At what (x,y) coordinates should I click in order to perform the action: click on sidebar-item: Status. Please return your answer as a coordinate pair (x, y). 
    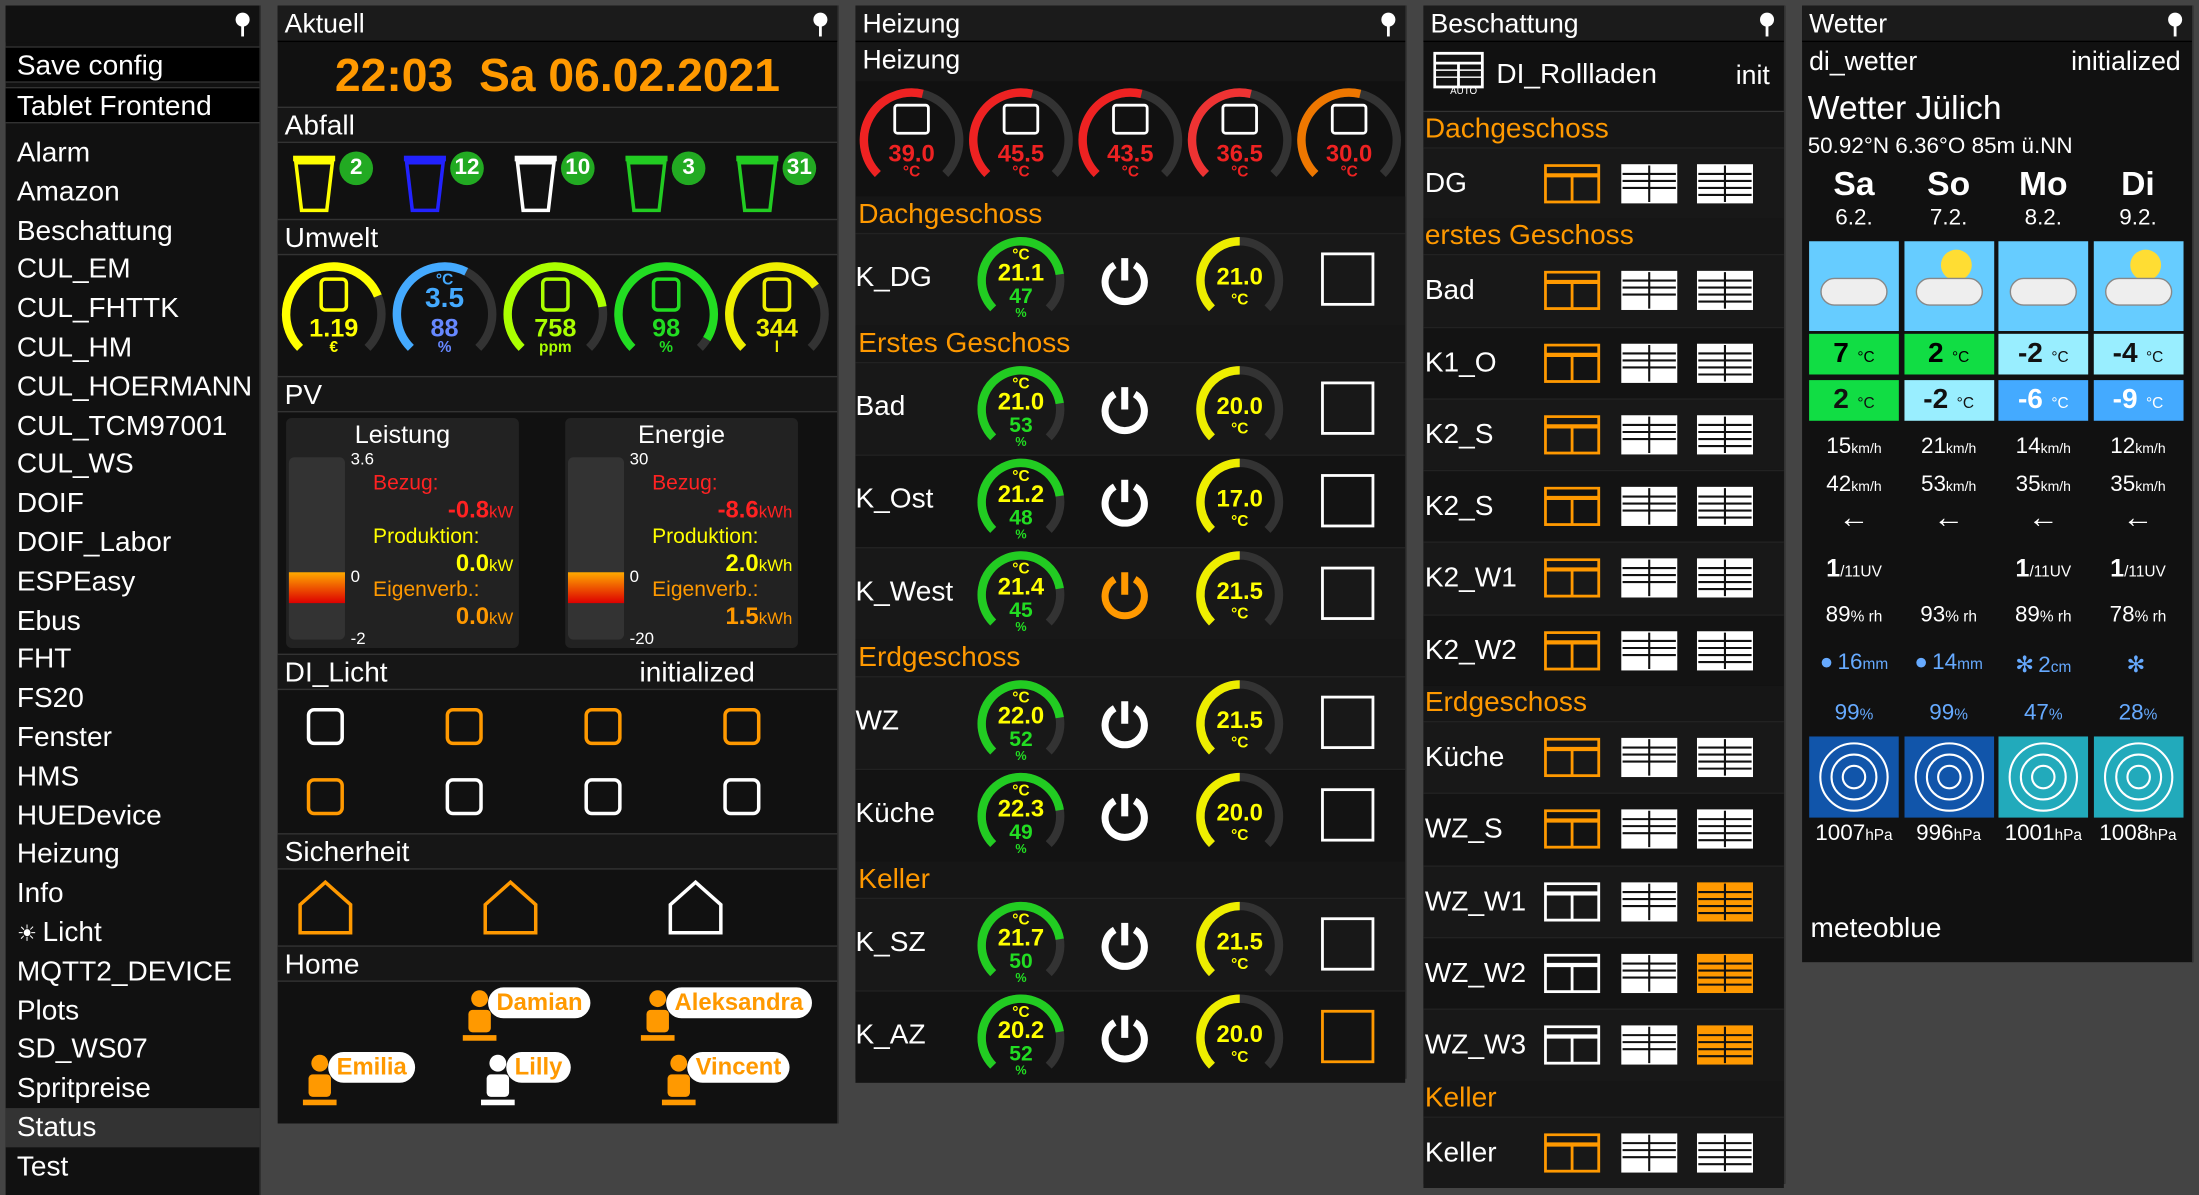
    Looking at the image, I should click on (132, 1127).